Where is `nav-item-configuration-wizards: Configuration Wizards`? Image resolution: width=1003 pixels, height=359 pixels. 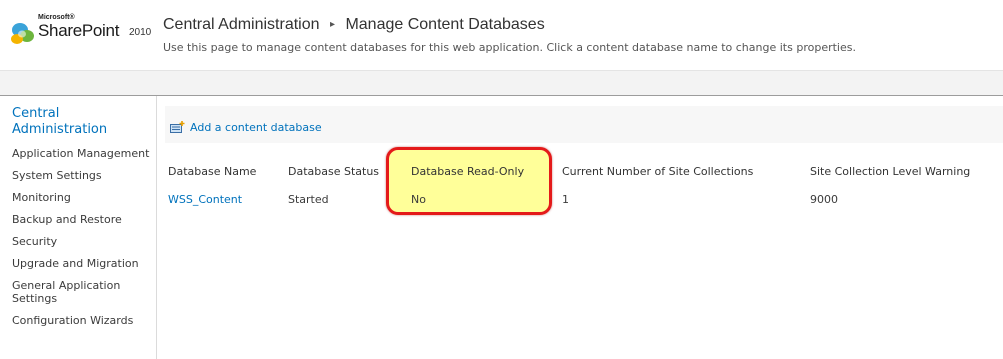
nav-item-configuration-wizards: Configuration Wizards is located at coordinates (83, 320).